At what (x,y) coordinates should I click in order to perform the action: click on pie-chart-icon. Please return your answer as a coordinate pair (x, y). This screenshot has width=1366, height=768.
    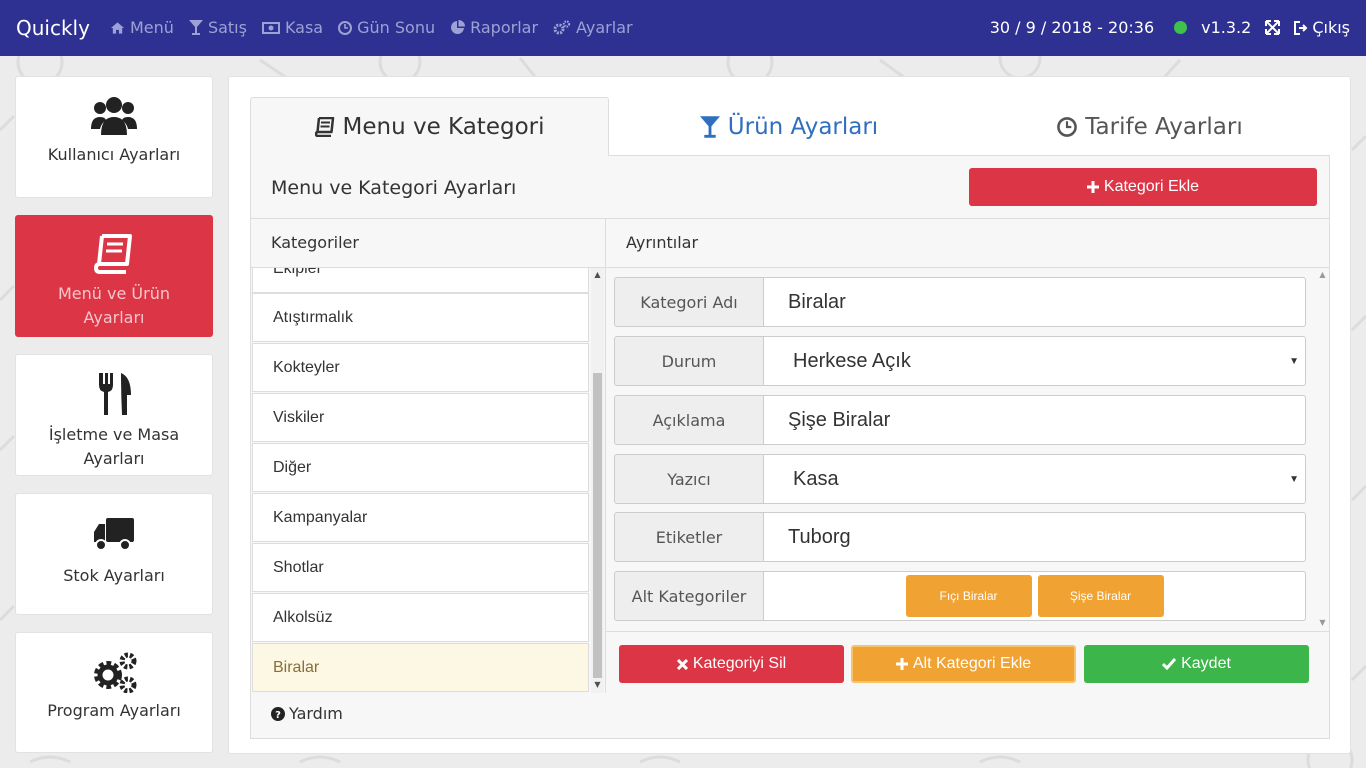
    Looking at the image, I should click on (458, 27).